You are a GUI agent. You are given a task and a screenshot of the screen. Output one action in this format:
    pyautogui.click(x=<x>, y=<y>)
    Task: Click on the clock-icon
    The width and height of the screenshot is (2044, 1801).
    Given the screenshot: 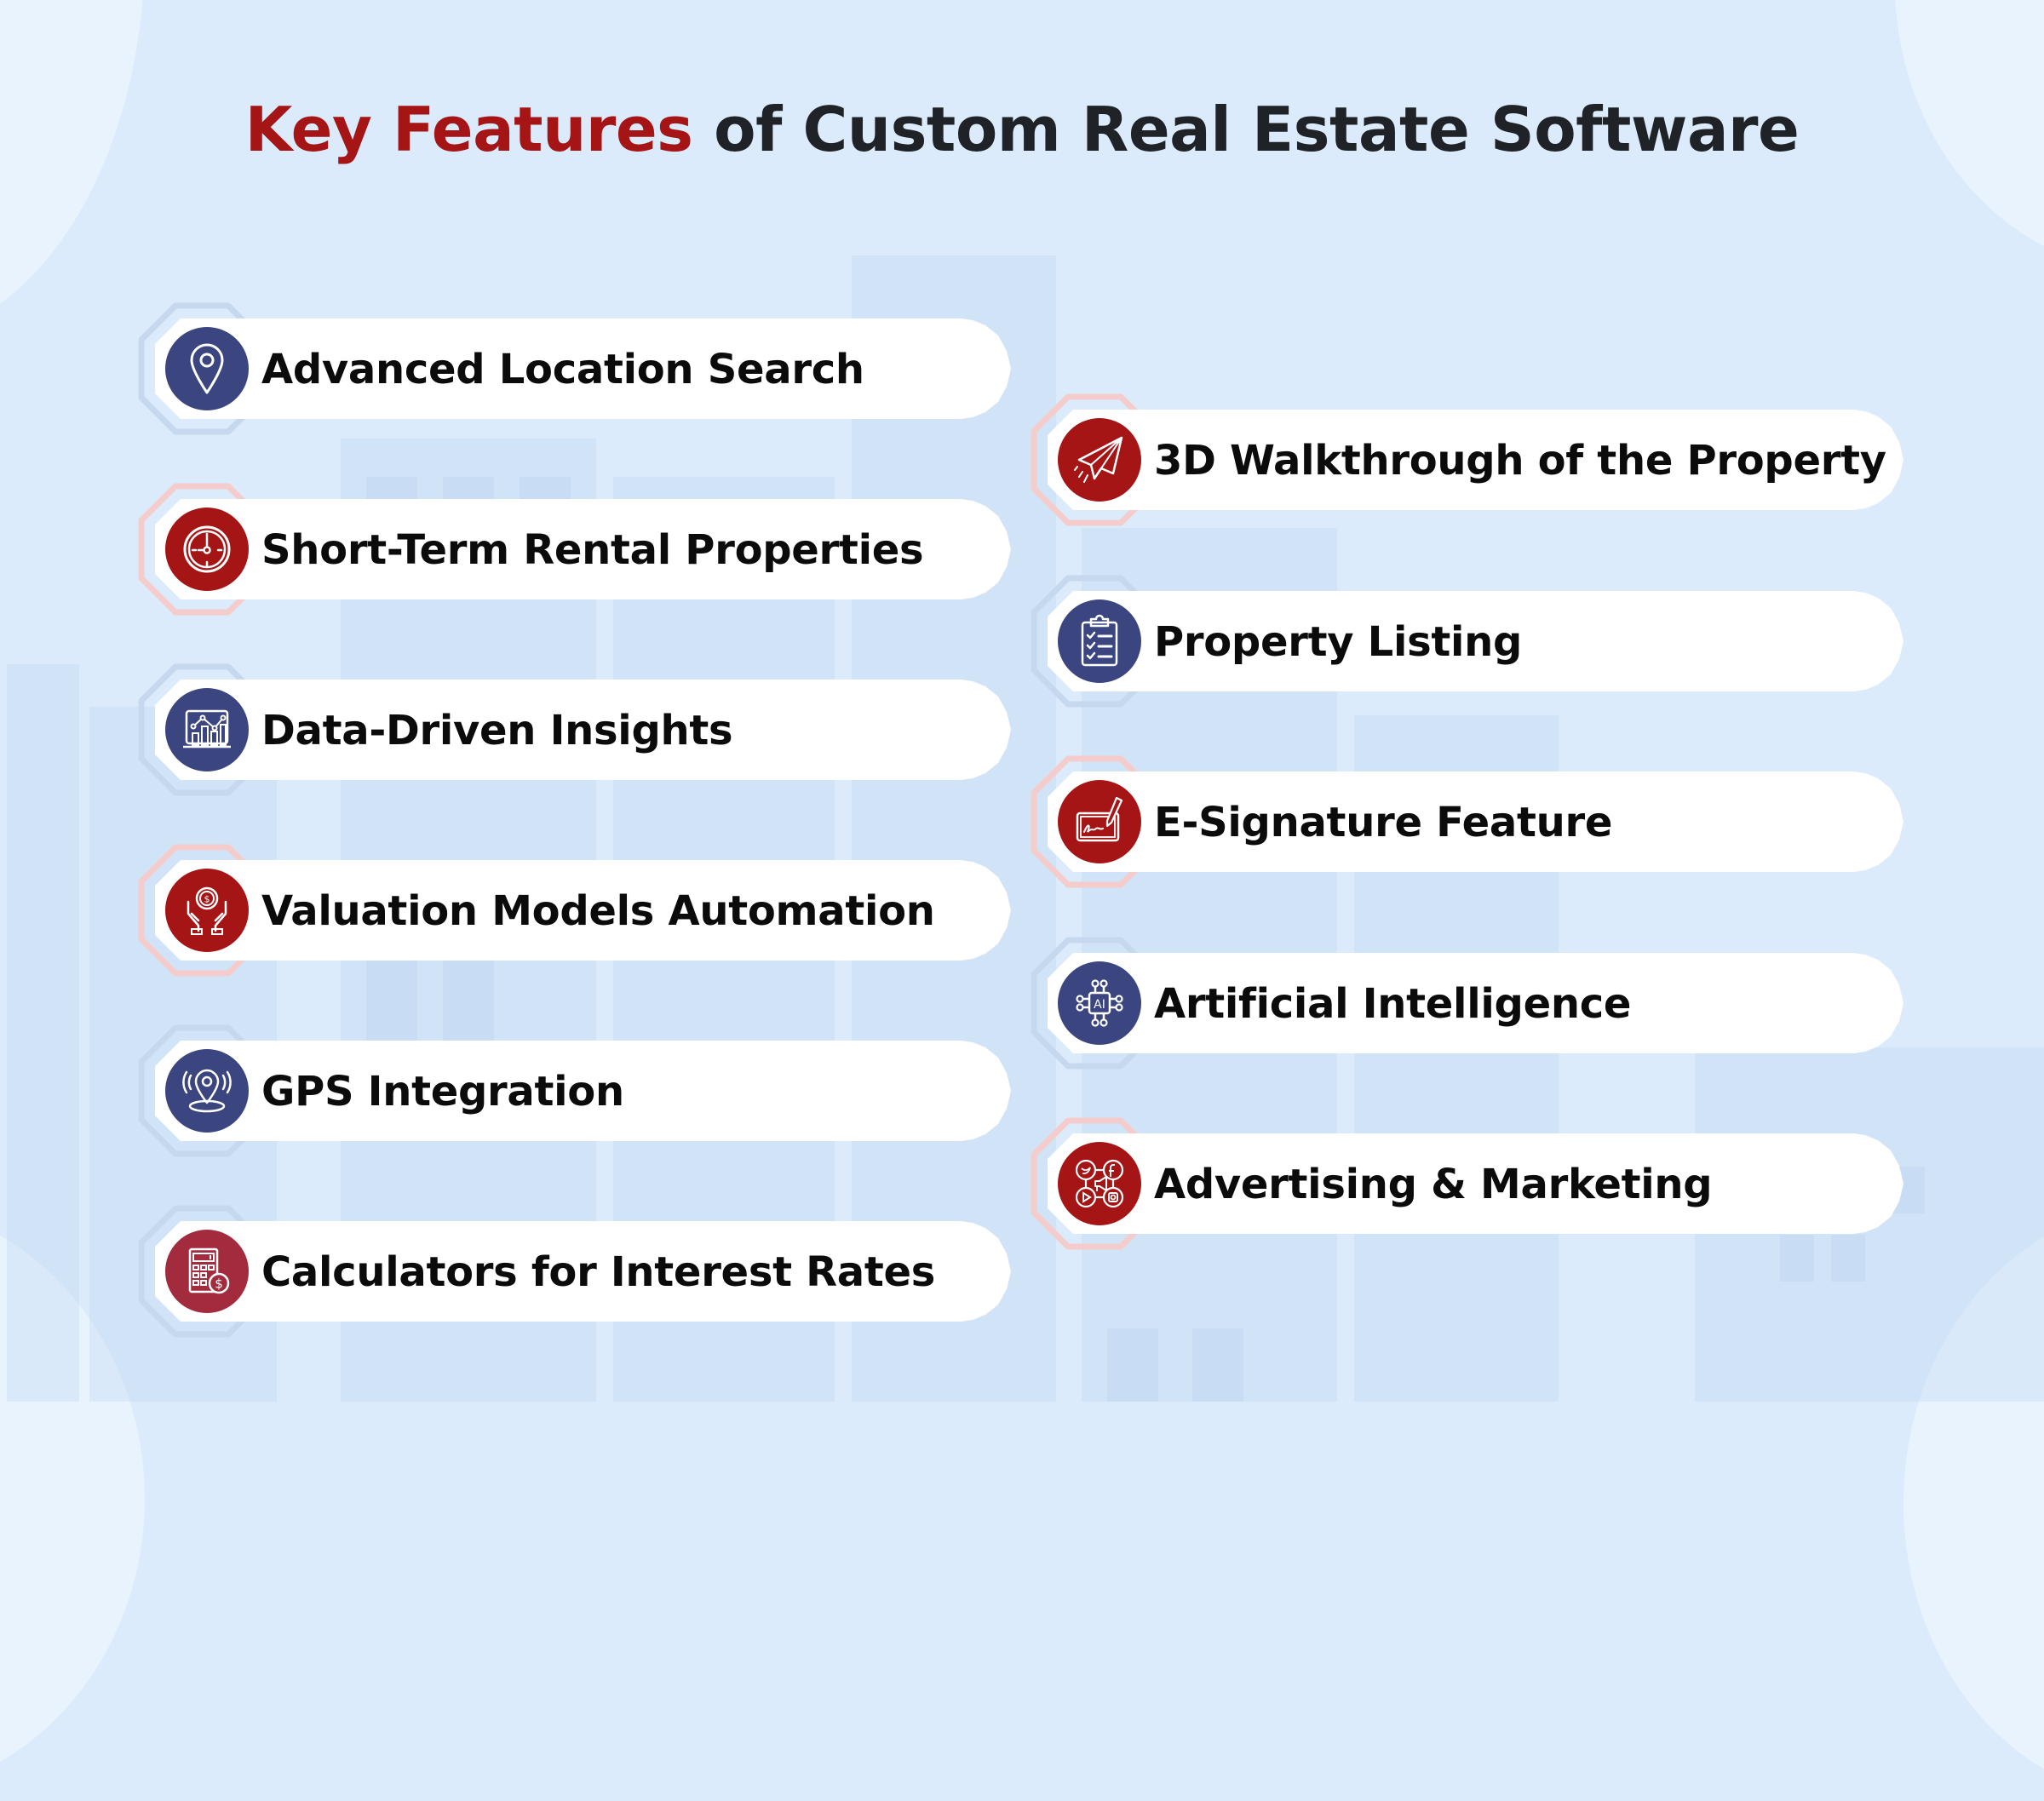 What is the action you would take?
    pyautogui.click(x=207, y=550)
    